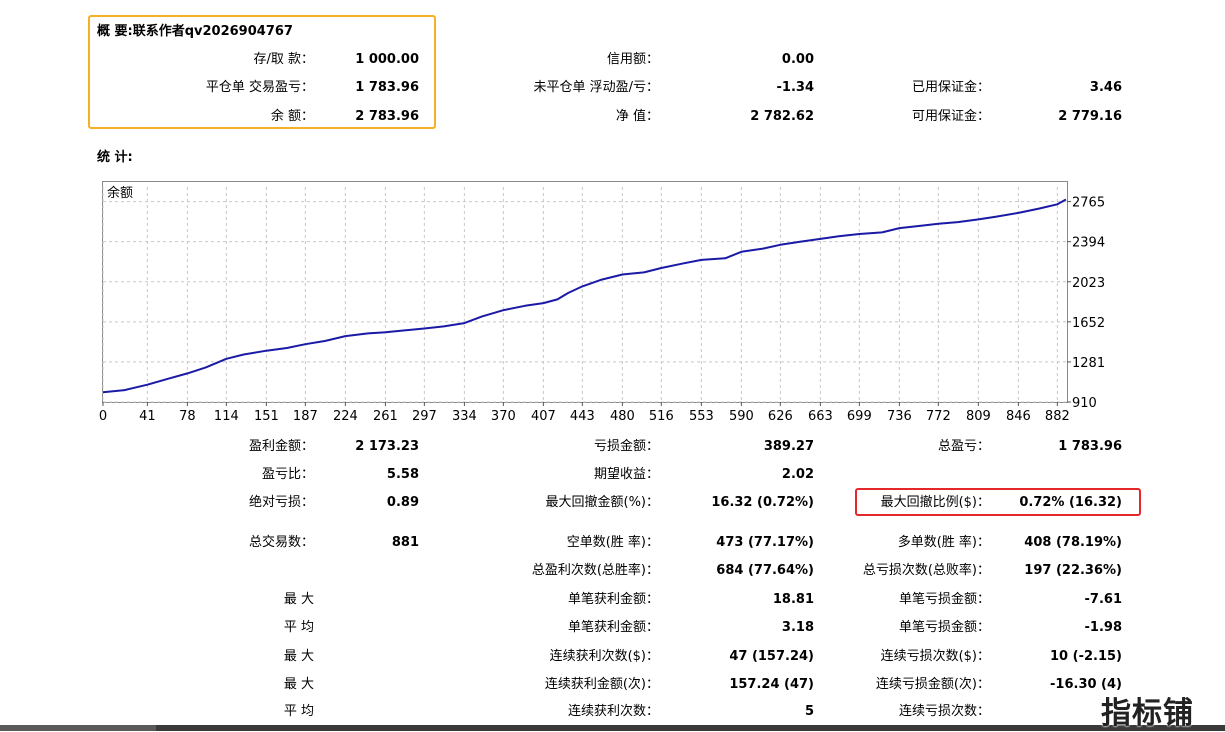 The image size is (1225, 732). Describe the element at coordinates (788, 446) in the screenshot. I see `stats-value: 389.27` at that location.